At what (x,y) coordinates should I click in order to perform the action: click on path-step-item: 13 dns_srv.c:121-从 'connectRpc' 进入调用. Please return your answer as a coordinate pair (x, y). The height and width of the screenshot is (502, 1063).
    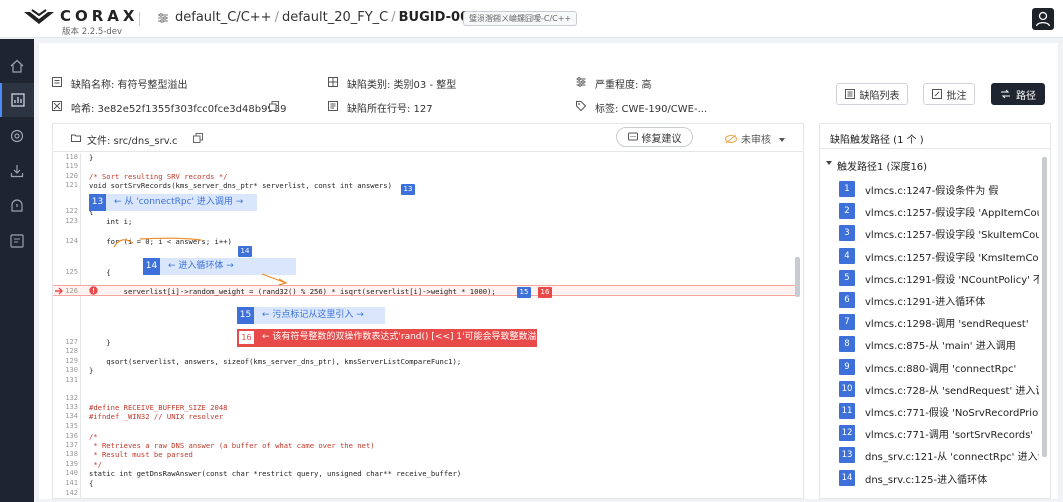
    Looking at the image, I should click on (939, 455).